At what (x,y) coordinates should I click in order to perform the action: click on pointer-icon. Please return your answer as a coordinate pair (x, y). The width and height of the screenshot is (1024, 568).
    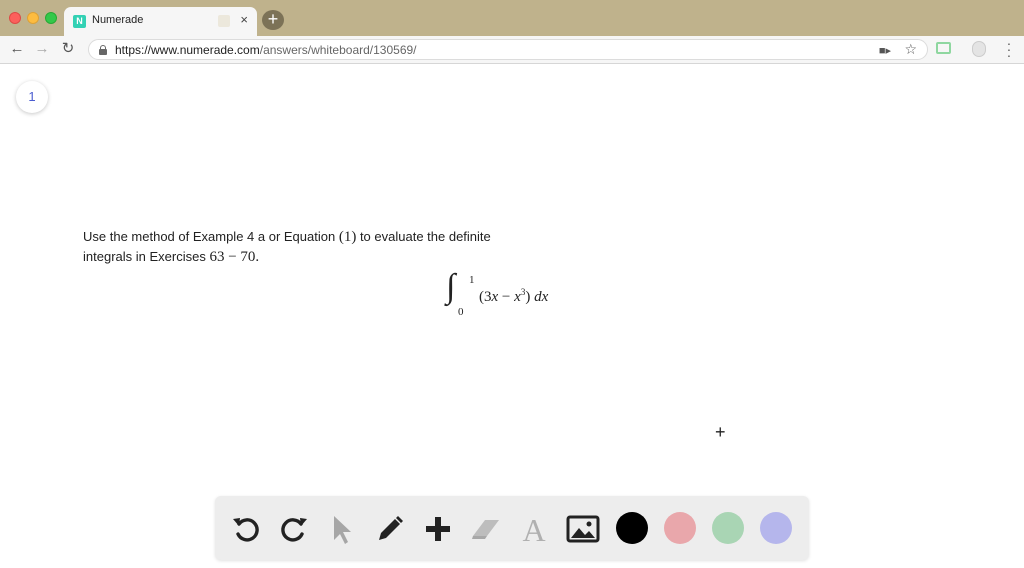
    Looking at the image, I should click on (342, 529).